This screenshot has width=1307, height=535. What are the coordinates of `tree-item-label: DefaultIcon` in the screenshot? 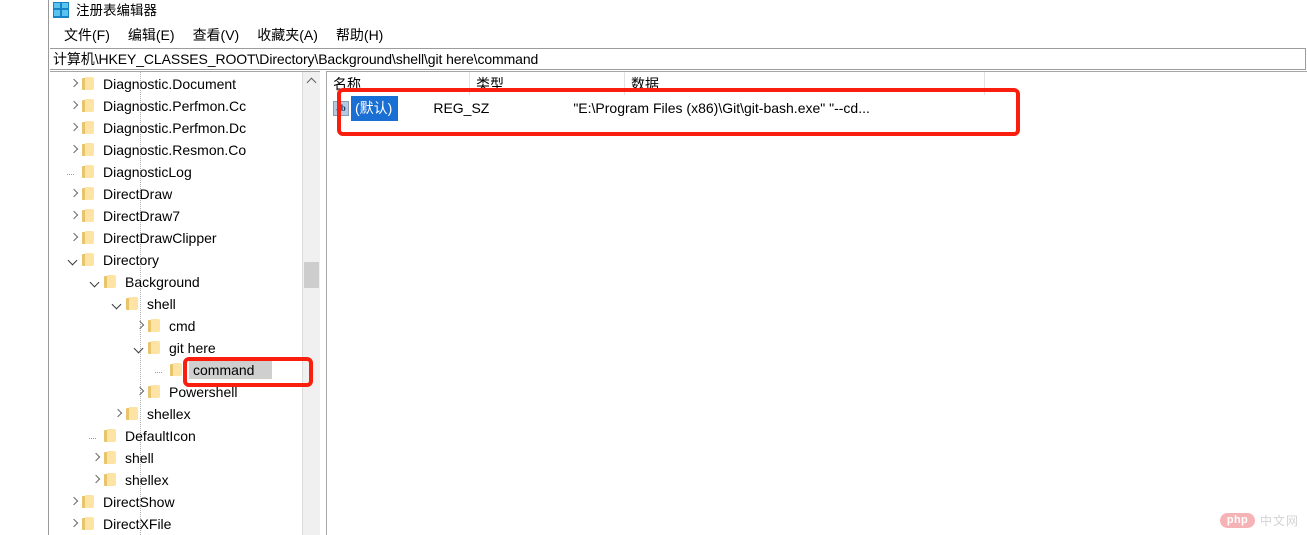 It's located at (160, 436).